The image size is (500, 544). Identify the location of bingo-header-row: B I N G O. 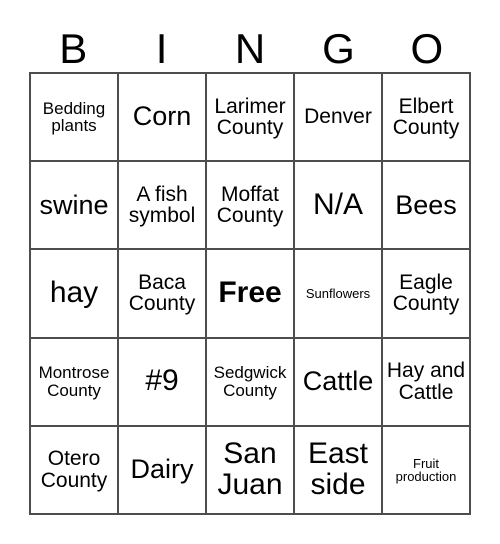
(250, 43).